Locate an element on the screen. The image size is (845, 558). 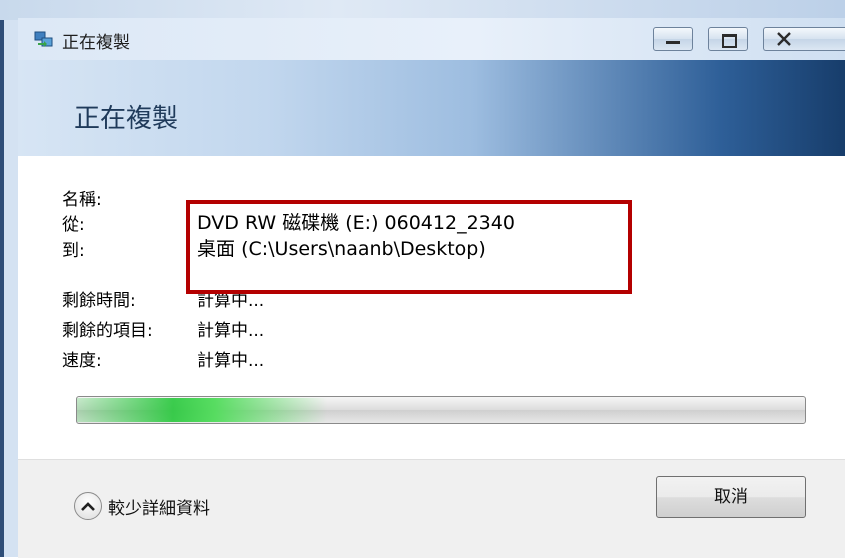
copy-progress-bar is located at coordinates (441, 410).